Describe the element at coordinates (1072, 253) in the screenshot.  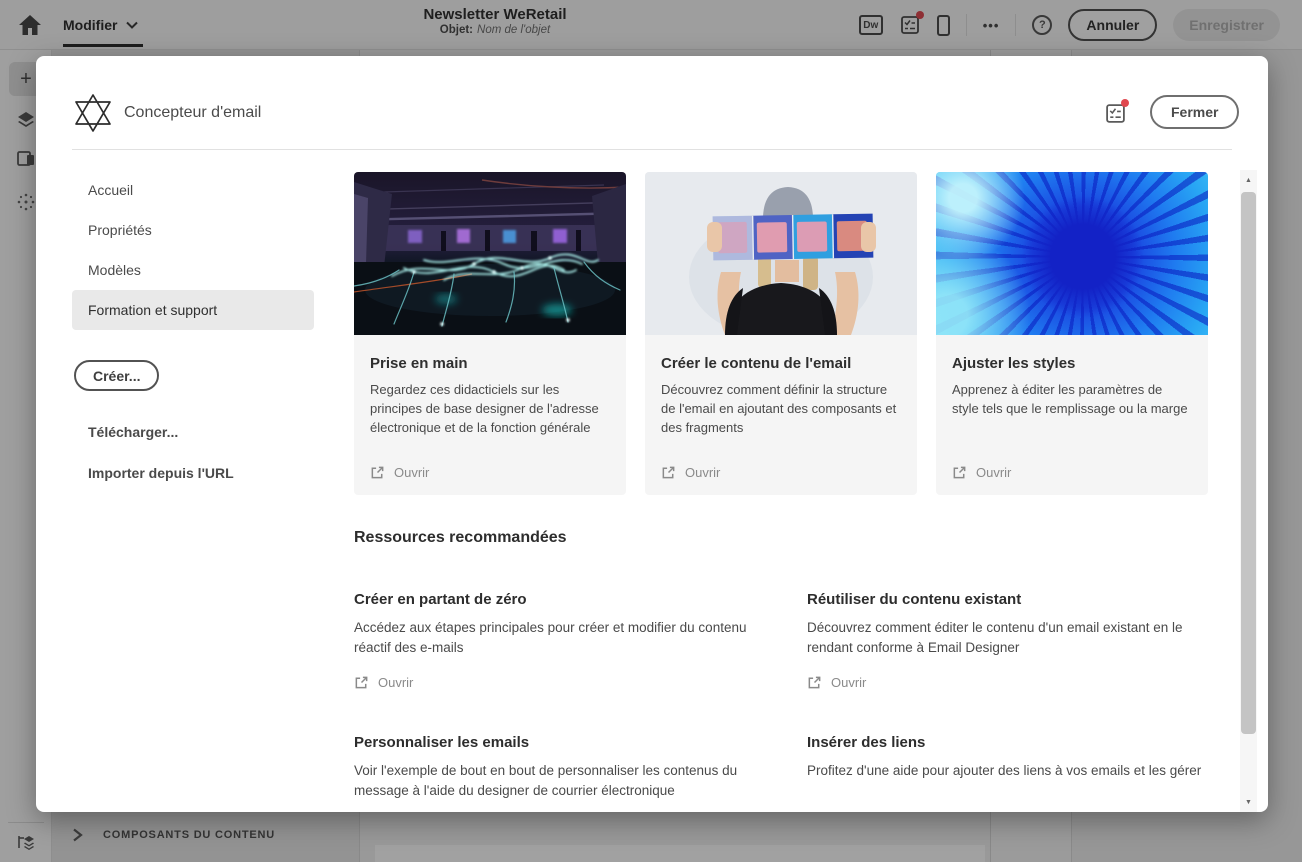
I see `card-image-blue-ink` at that location.